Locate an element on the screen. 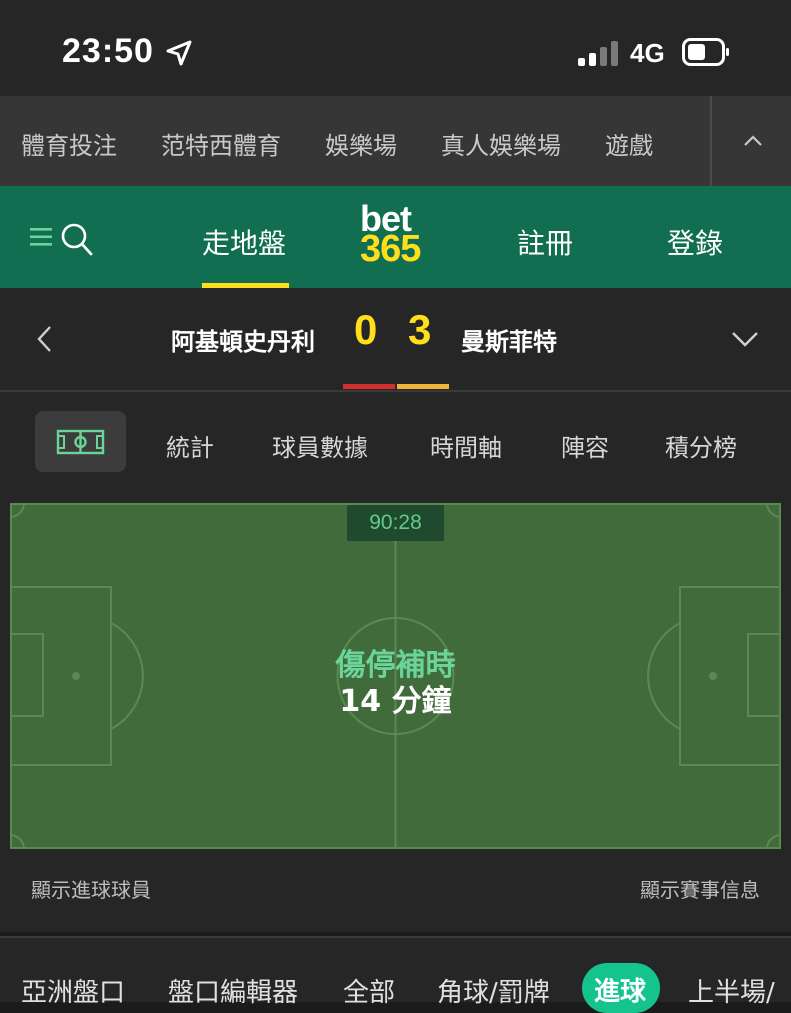 The height and width of the screenshot is (1013, 791). cellular-signal-icon is located at coordinates (598, 53).